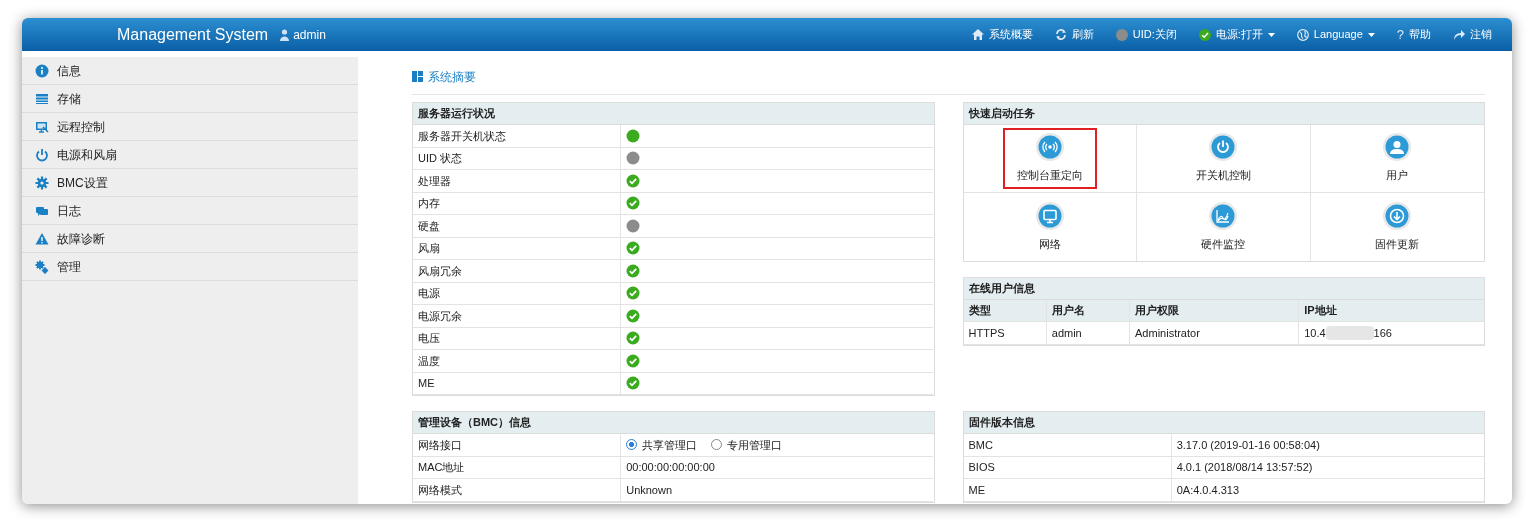 The height and width of the screenshot is (526, 1531). I want to click on nav-link: 电源:打开, so click(1236, 34).